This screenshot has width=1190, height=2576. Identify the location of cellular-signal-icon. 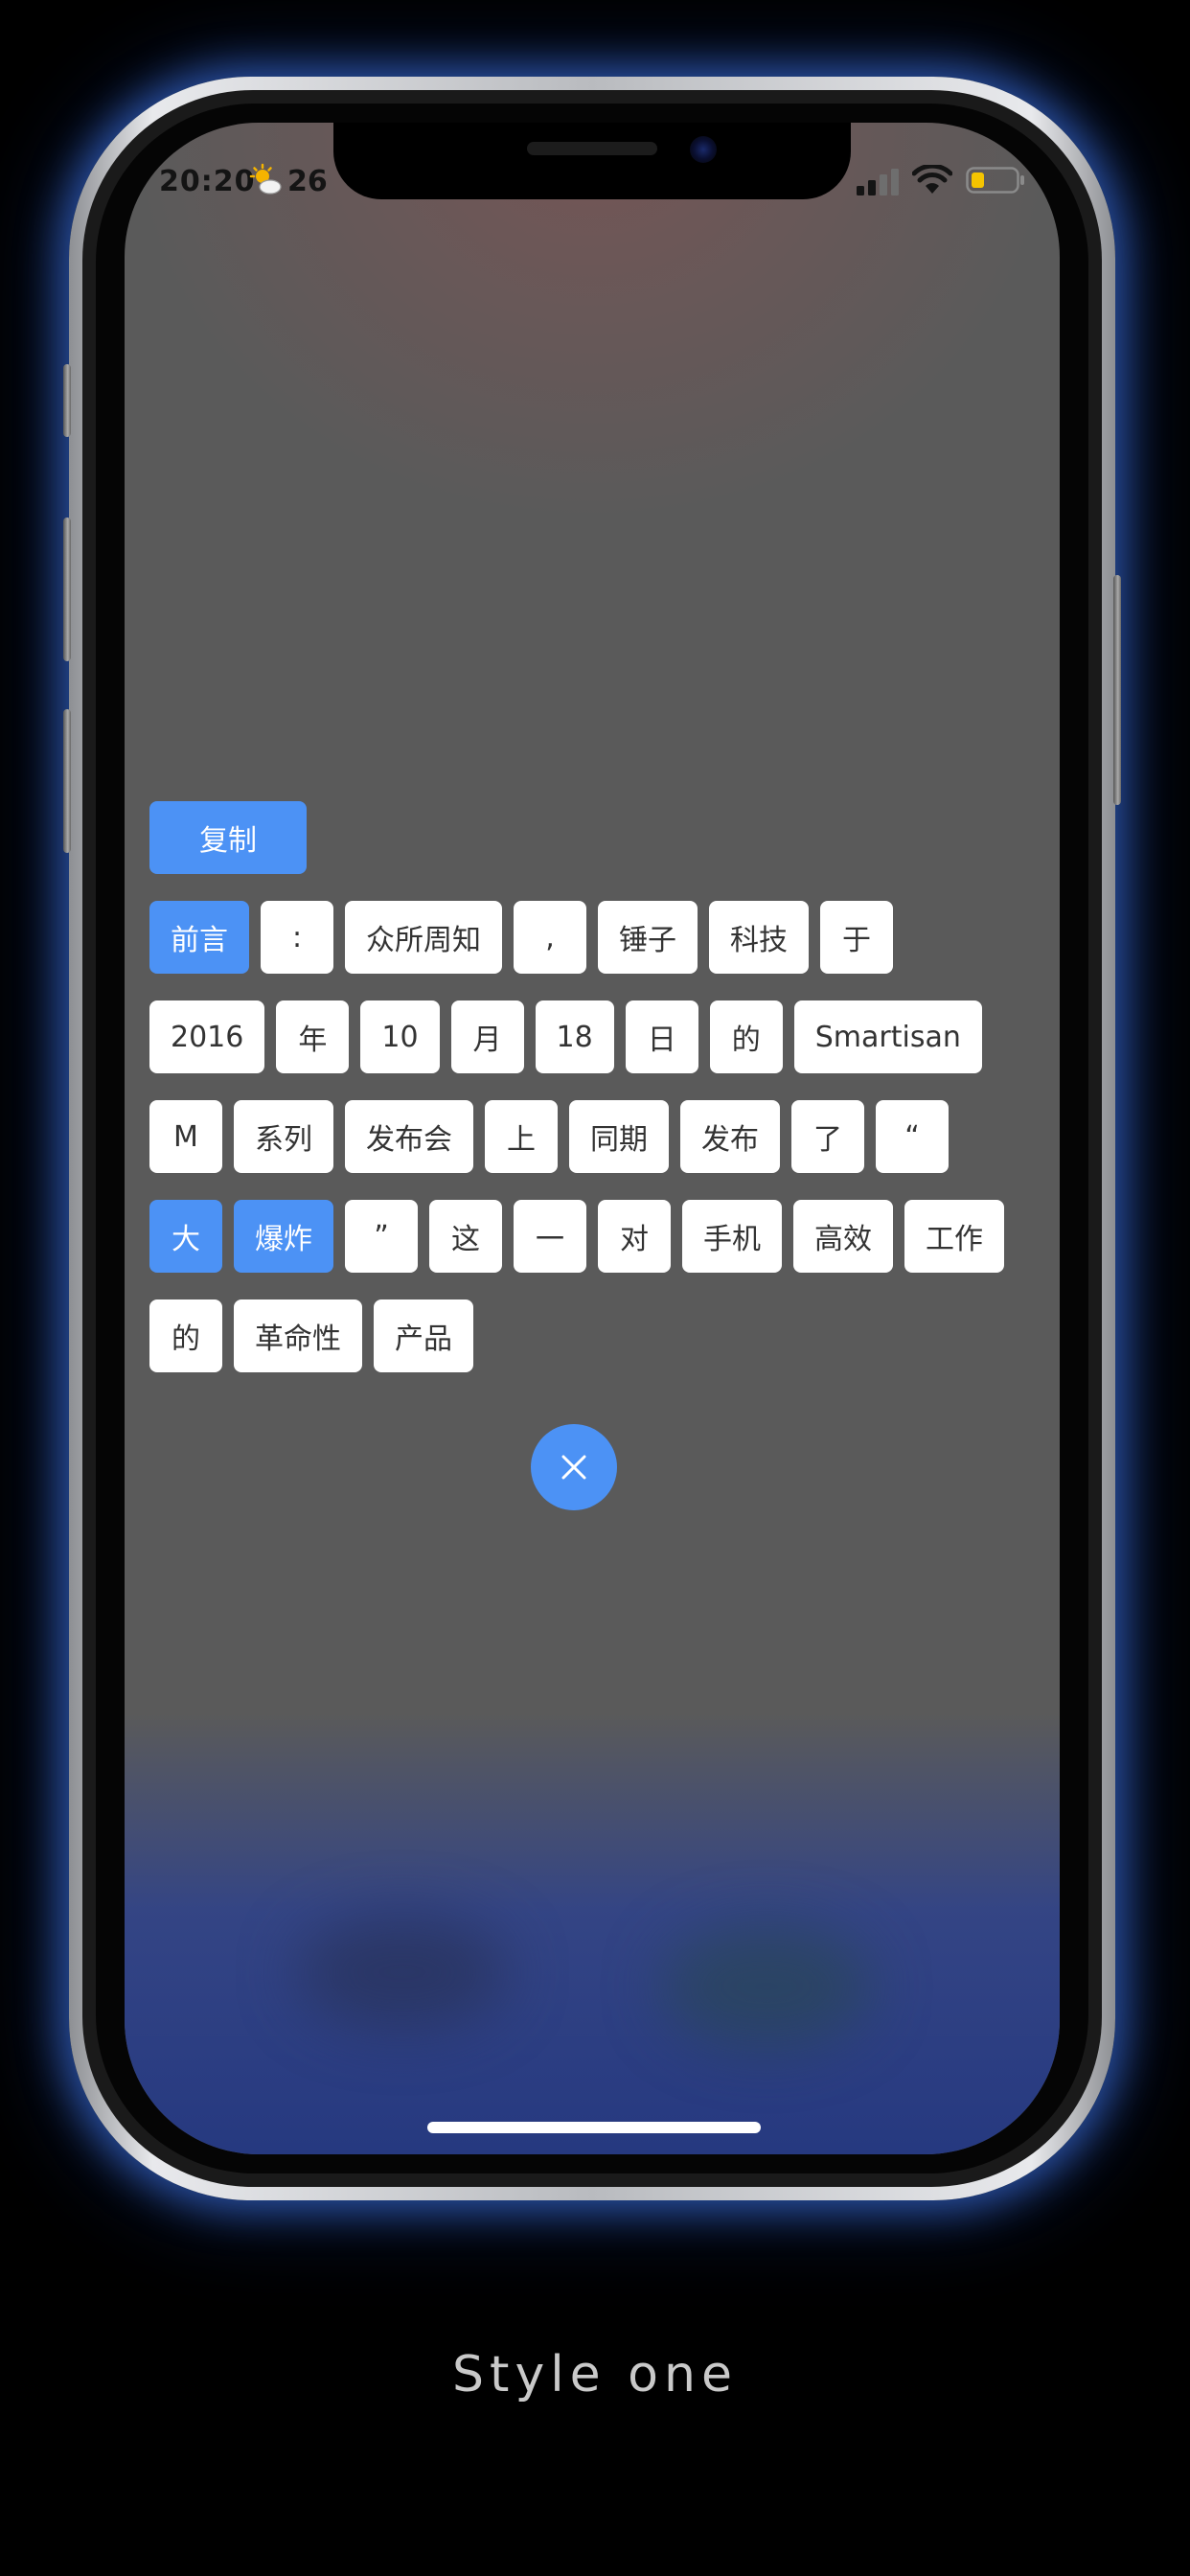
(878, 182).